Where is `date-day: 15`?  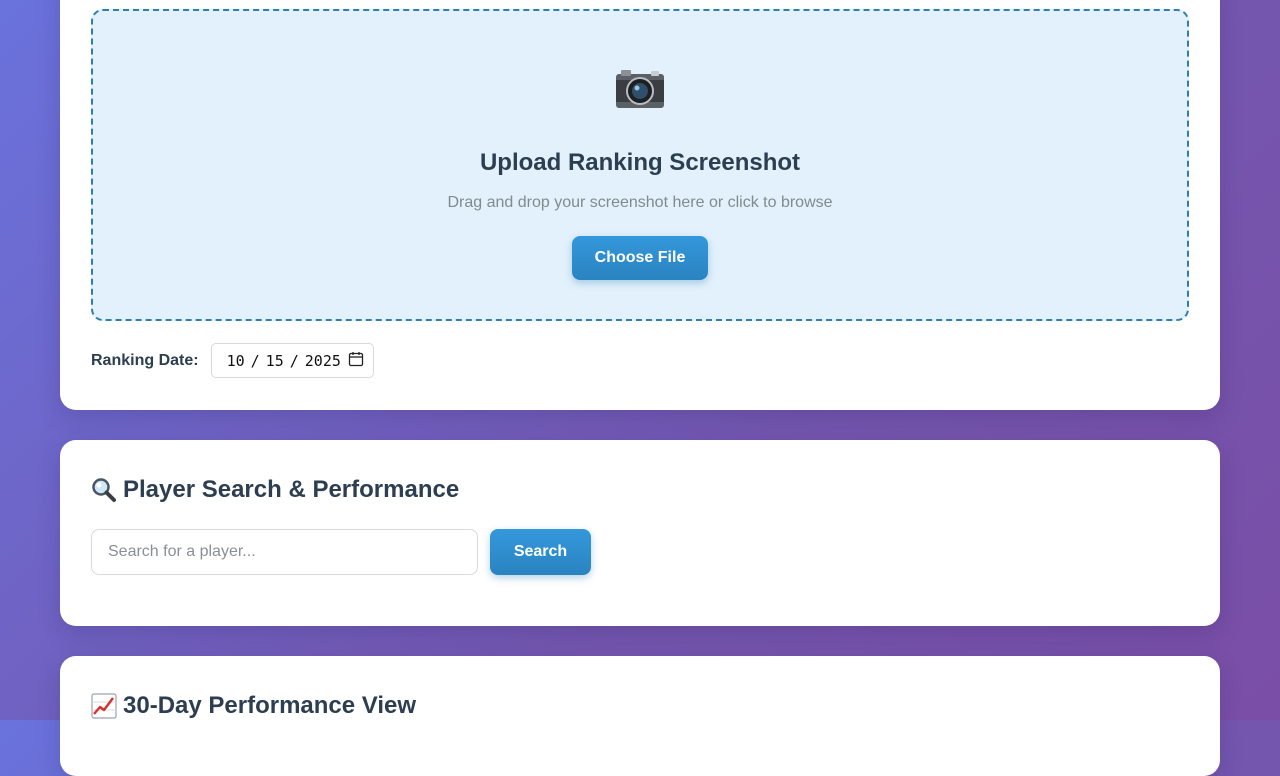 date-day: 15 is located at coordinates (275, 361).